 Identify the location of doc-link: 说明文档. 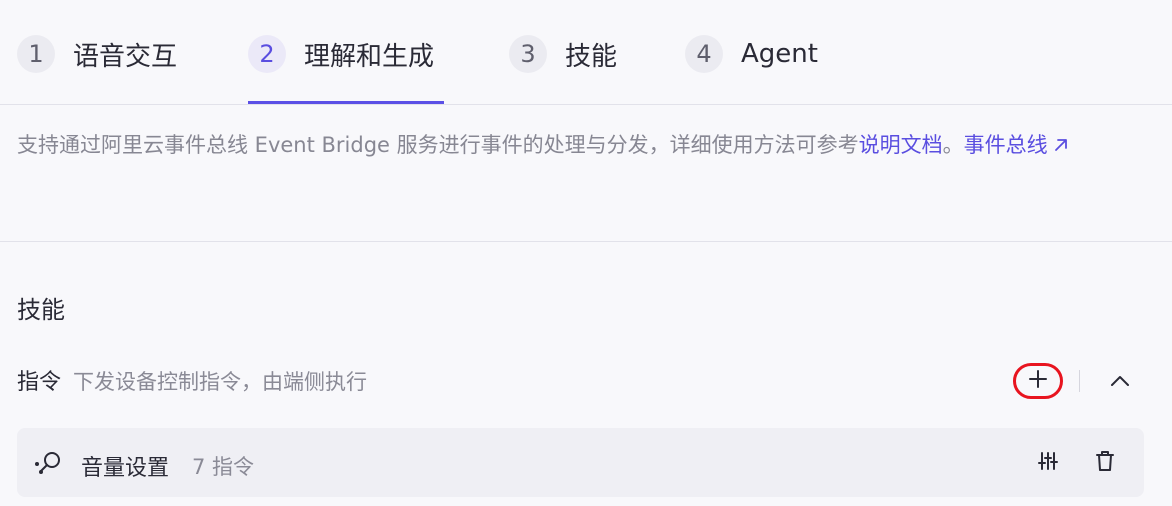
(901, 145).